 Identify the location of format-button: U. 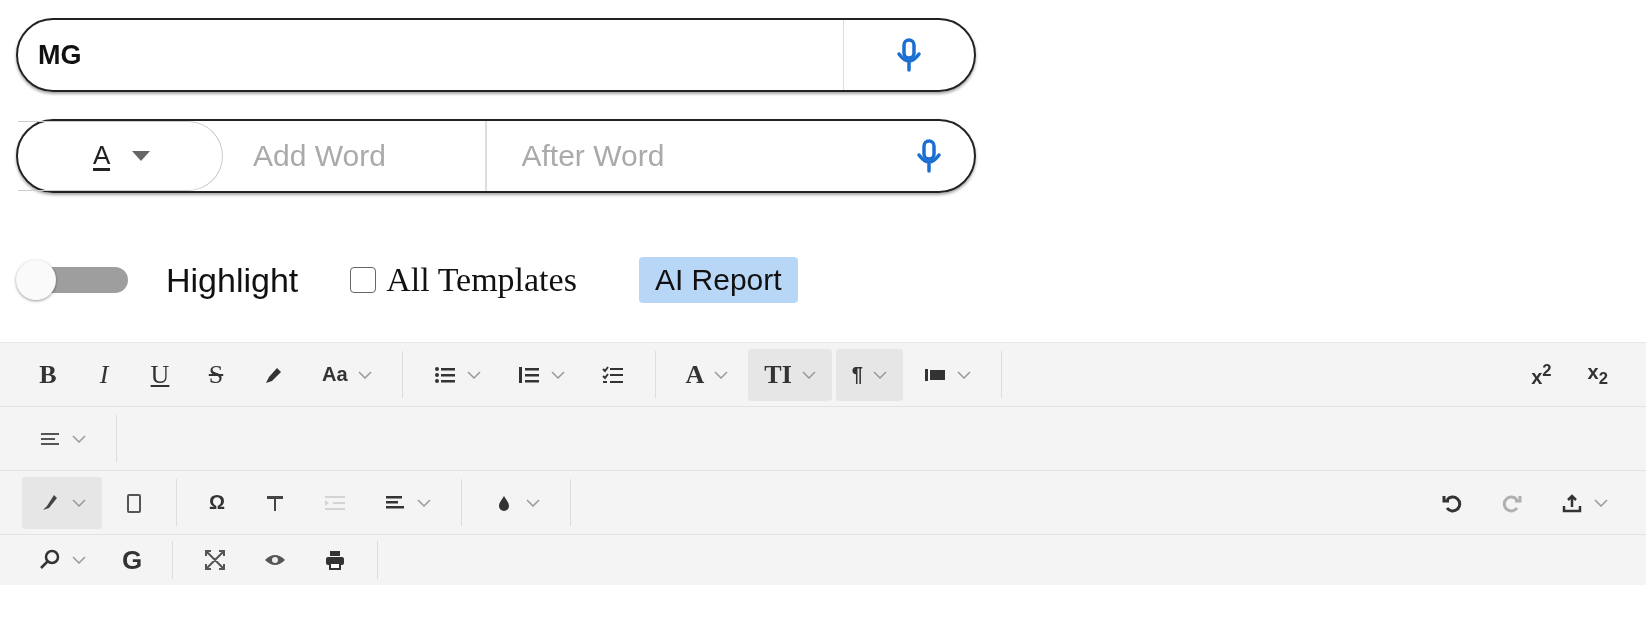
(160, 374).